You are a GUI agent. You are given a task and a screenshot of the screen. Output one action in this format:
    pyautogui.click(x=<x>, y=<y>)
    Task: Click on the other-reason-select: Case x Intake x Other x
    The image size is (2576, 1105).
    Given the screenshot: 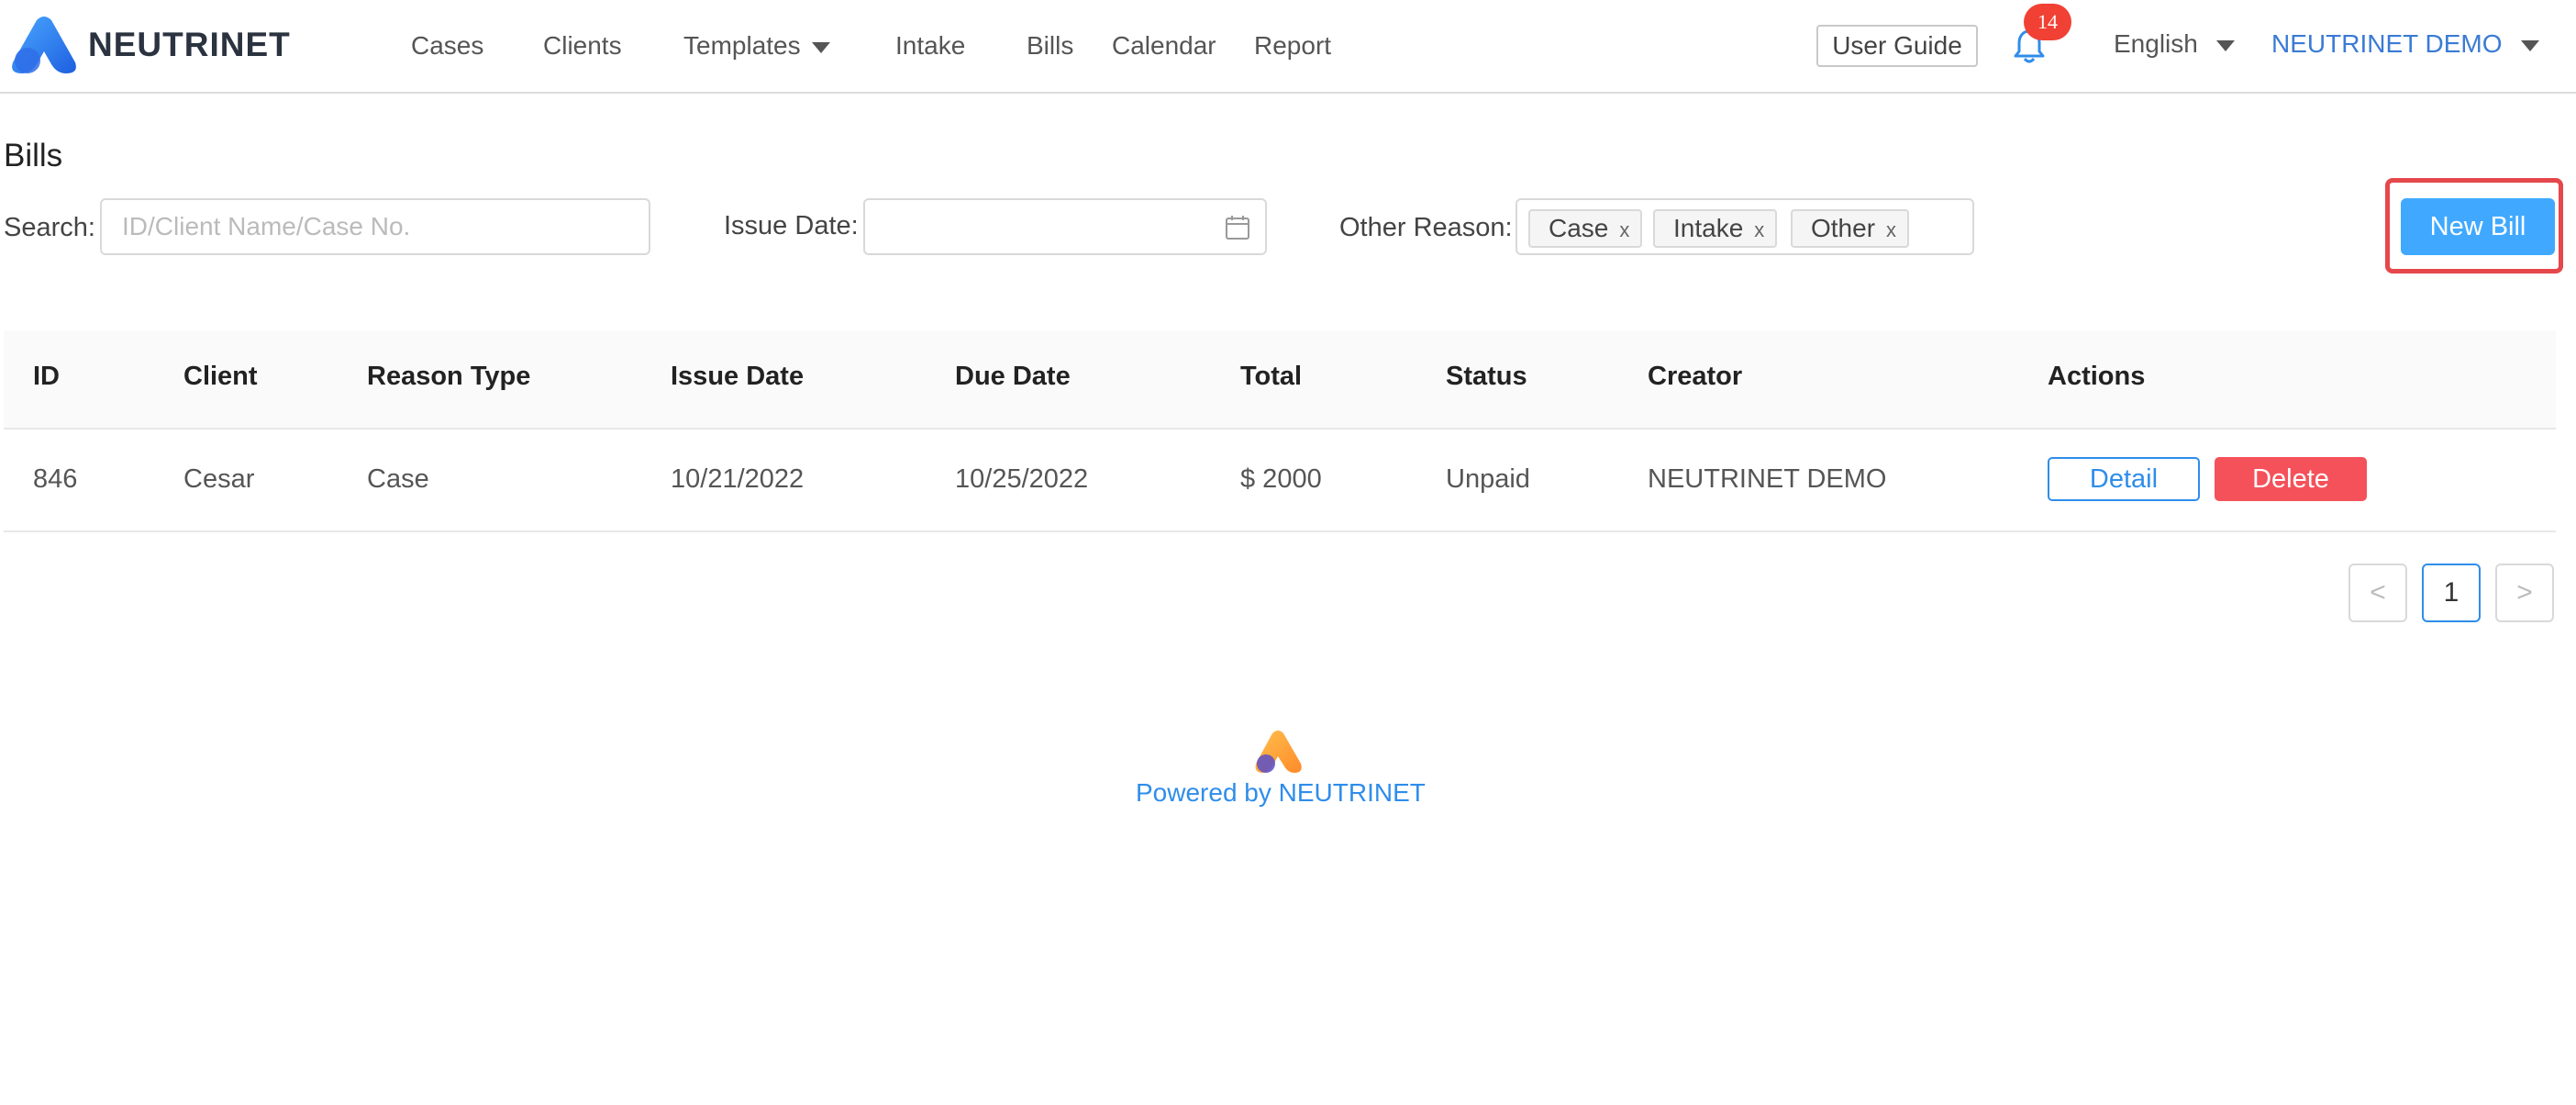 What is the action you would take?
    pyautogui.click(x=1745, y=226)
    